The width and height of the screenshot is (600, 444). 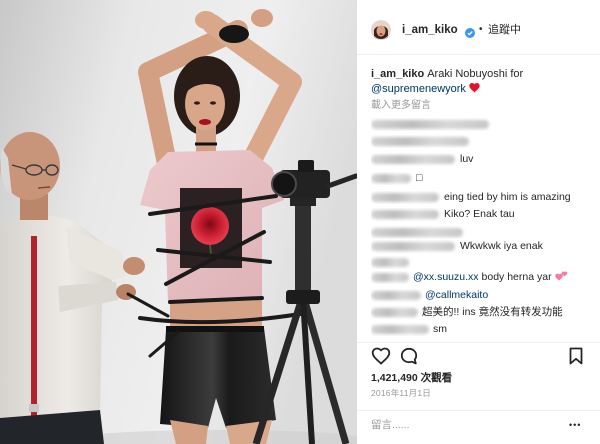 I want to click on load-more-comments-link: 載入更多留言, so click(x=401, y=106).